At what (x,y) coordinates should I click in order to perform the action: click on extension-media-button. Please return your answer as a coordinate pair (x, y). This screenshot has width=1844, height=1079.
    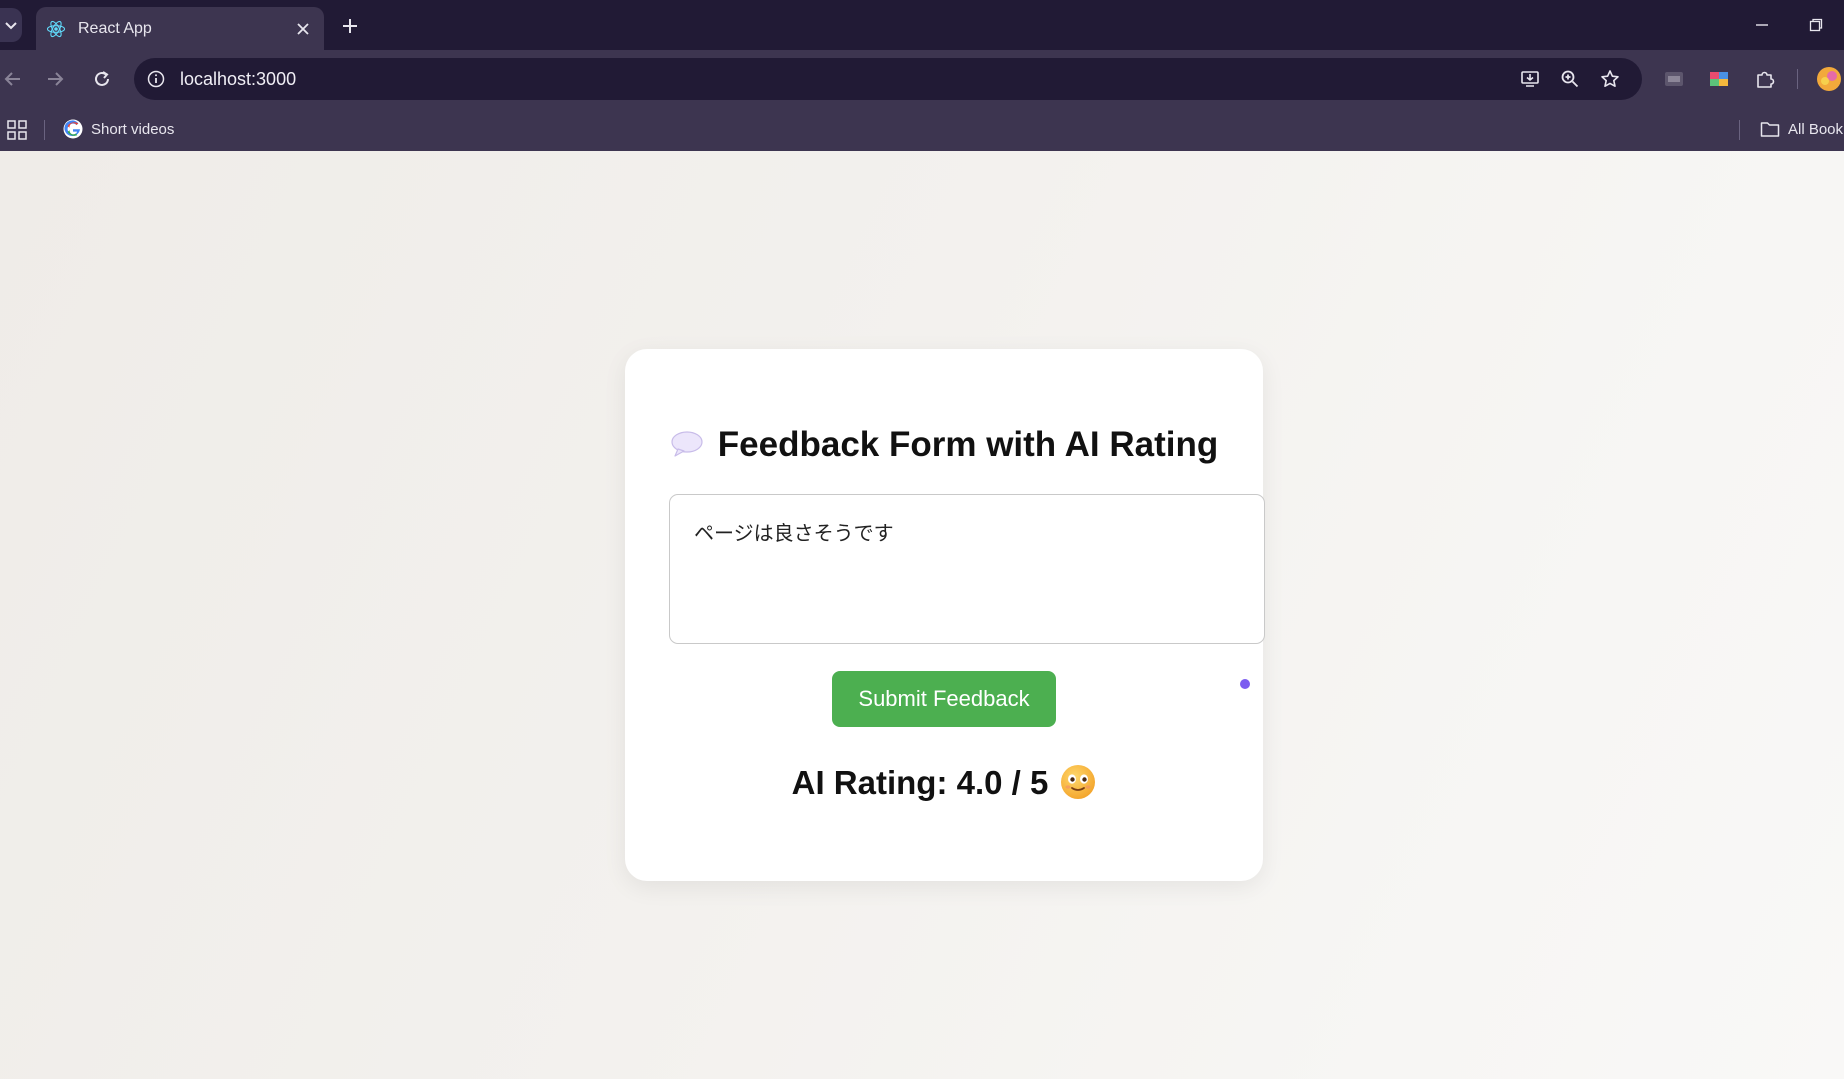
    Looking at the image, I should click on (1674, 79).